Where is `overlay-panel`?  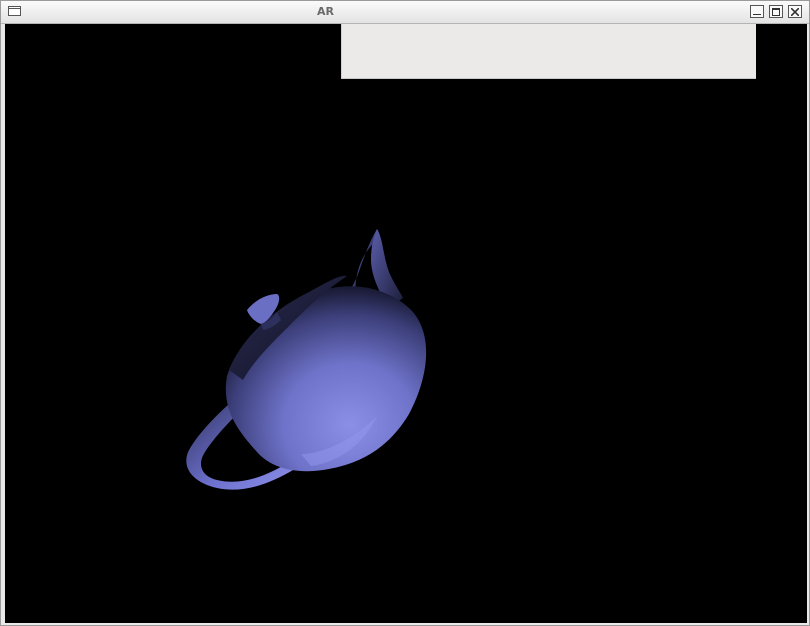 overlay-panel is located at coordinates (548, 51).